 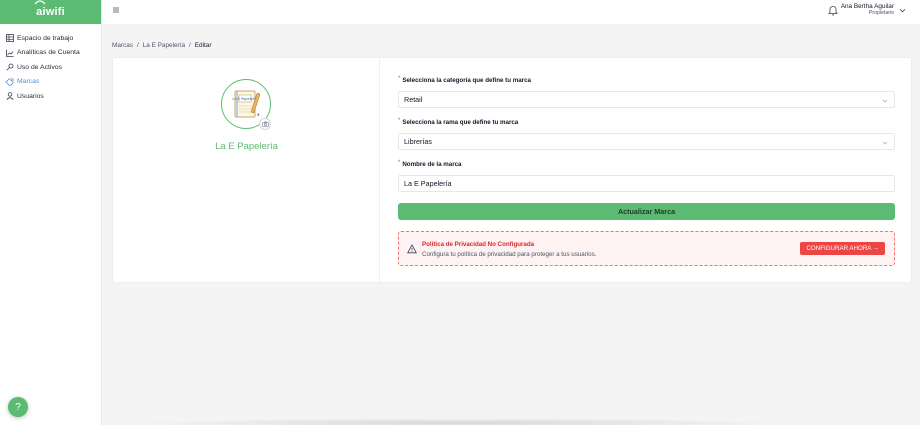 I want to click on tag-icon, so click(x=9, y=81).